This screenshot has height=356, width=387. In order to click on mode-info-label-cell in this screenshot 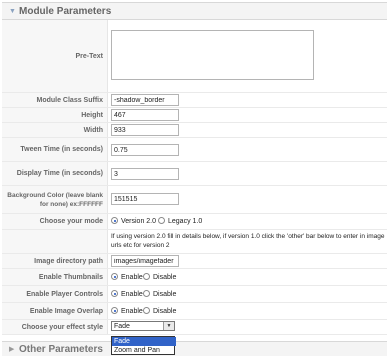, I will do `click(55, 241)`.